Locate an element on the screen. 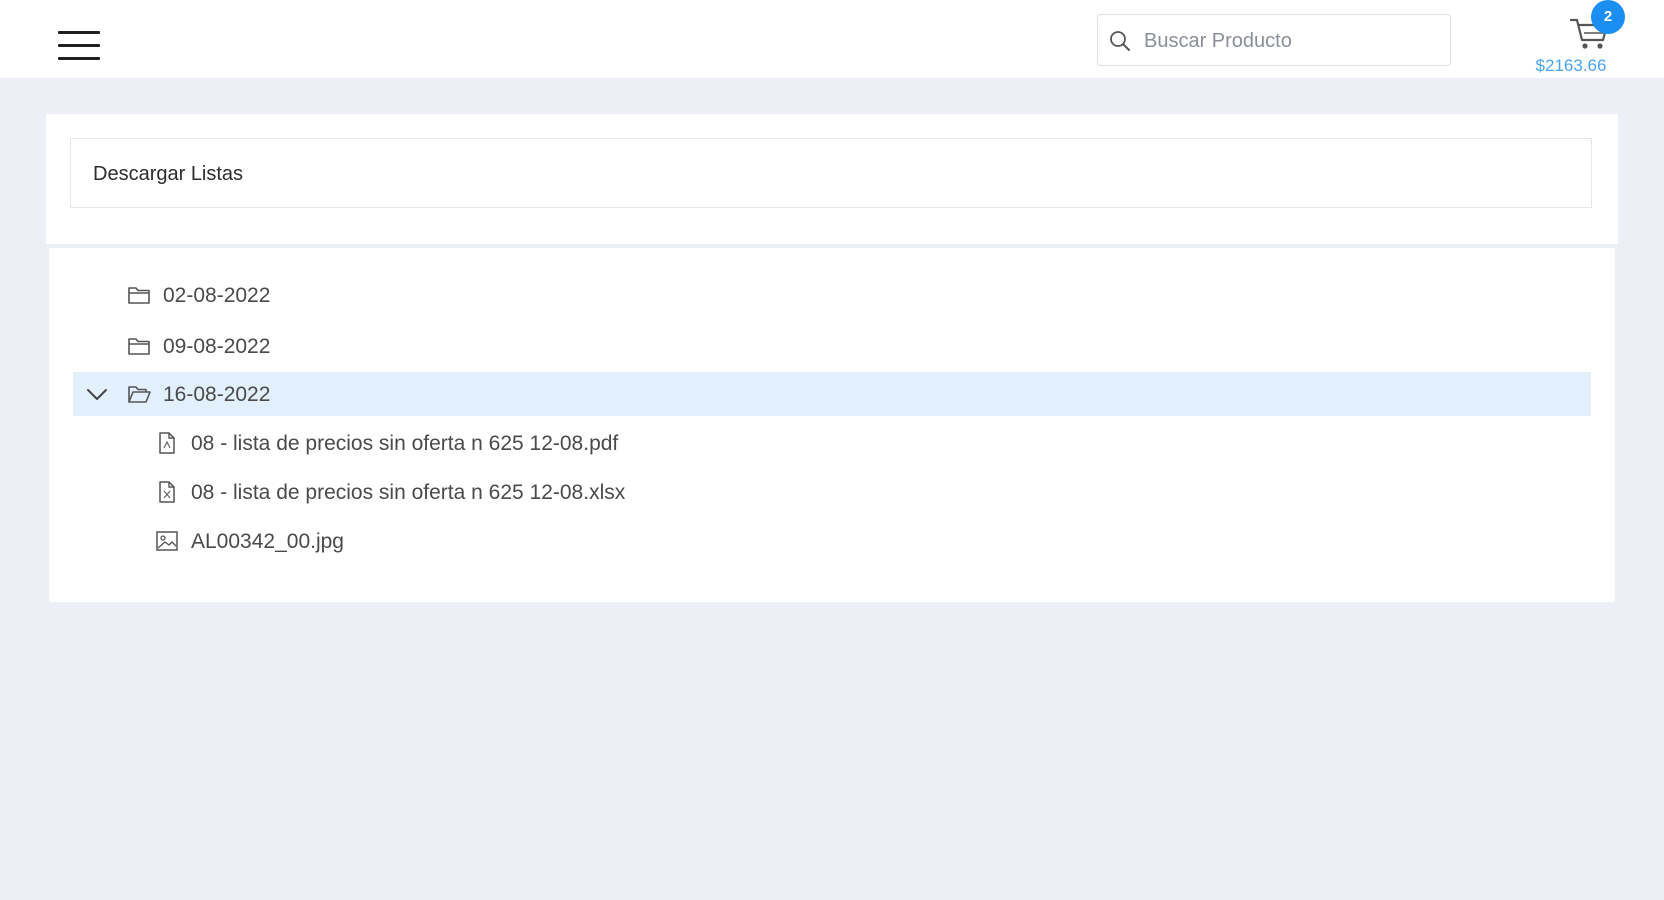 The width and height of the screenshot is (1664, 900). tree-node-label: AL00342_00.jpg is located at coordinates (267, 541).